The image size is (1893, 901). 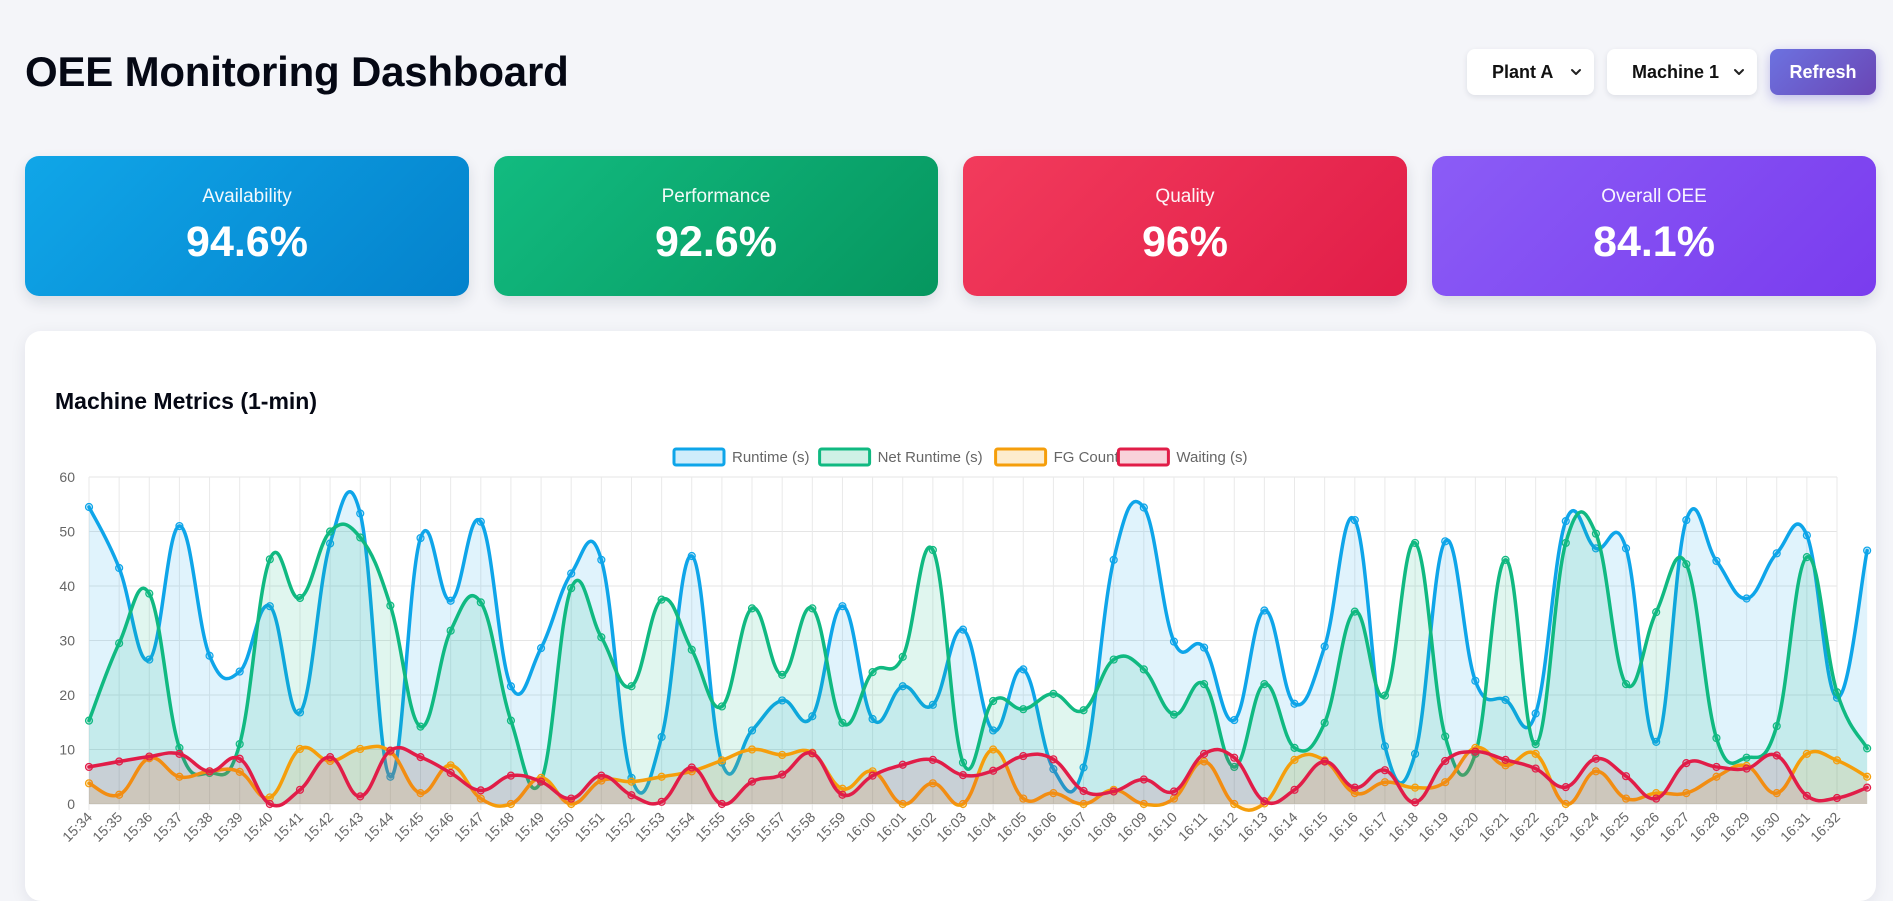 I want to click on kpi-value: 96%, so click(x=1185, y=241).